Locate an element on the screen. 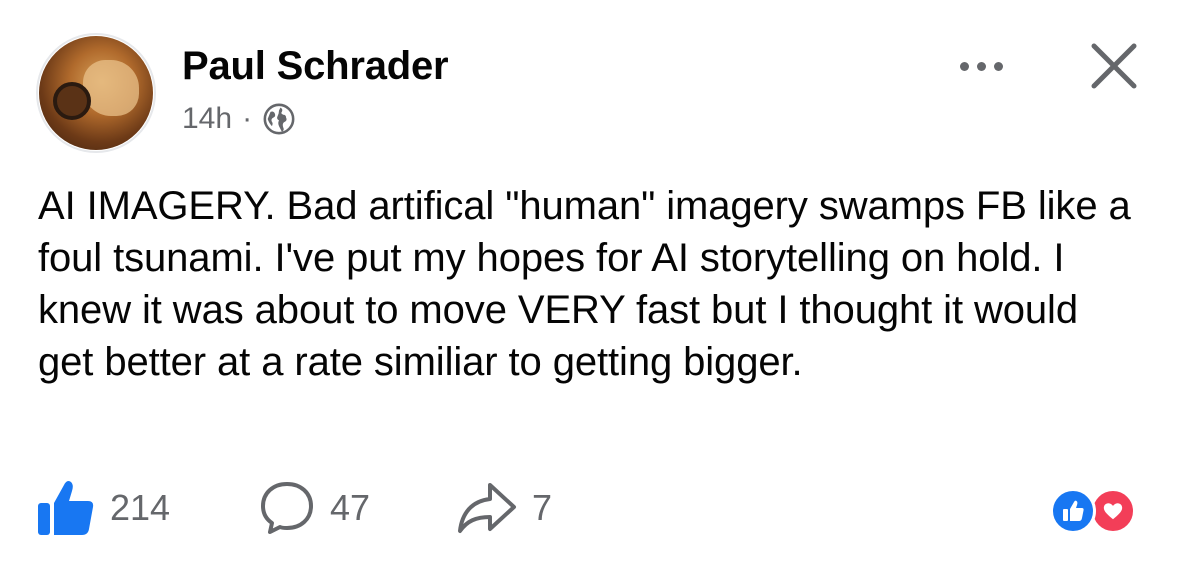 The image size is (1179, 571). more-options-button is located at coordinates (981, 66).